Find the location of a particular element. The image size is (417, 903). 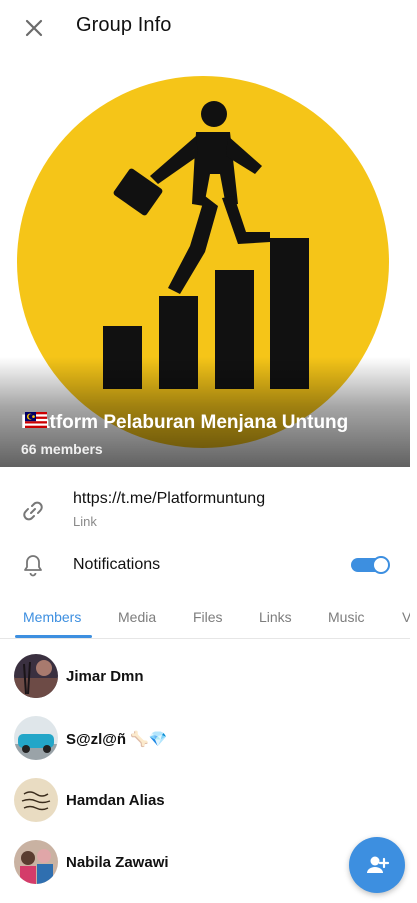

add-member-button is located at coordinates (377, 865).